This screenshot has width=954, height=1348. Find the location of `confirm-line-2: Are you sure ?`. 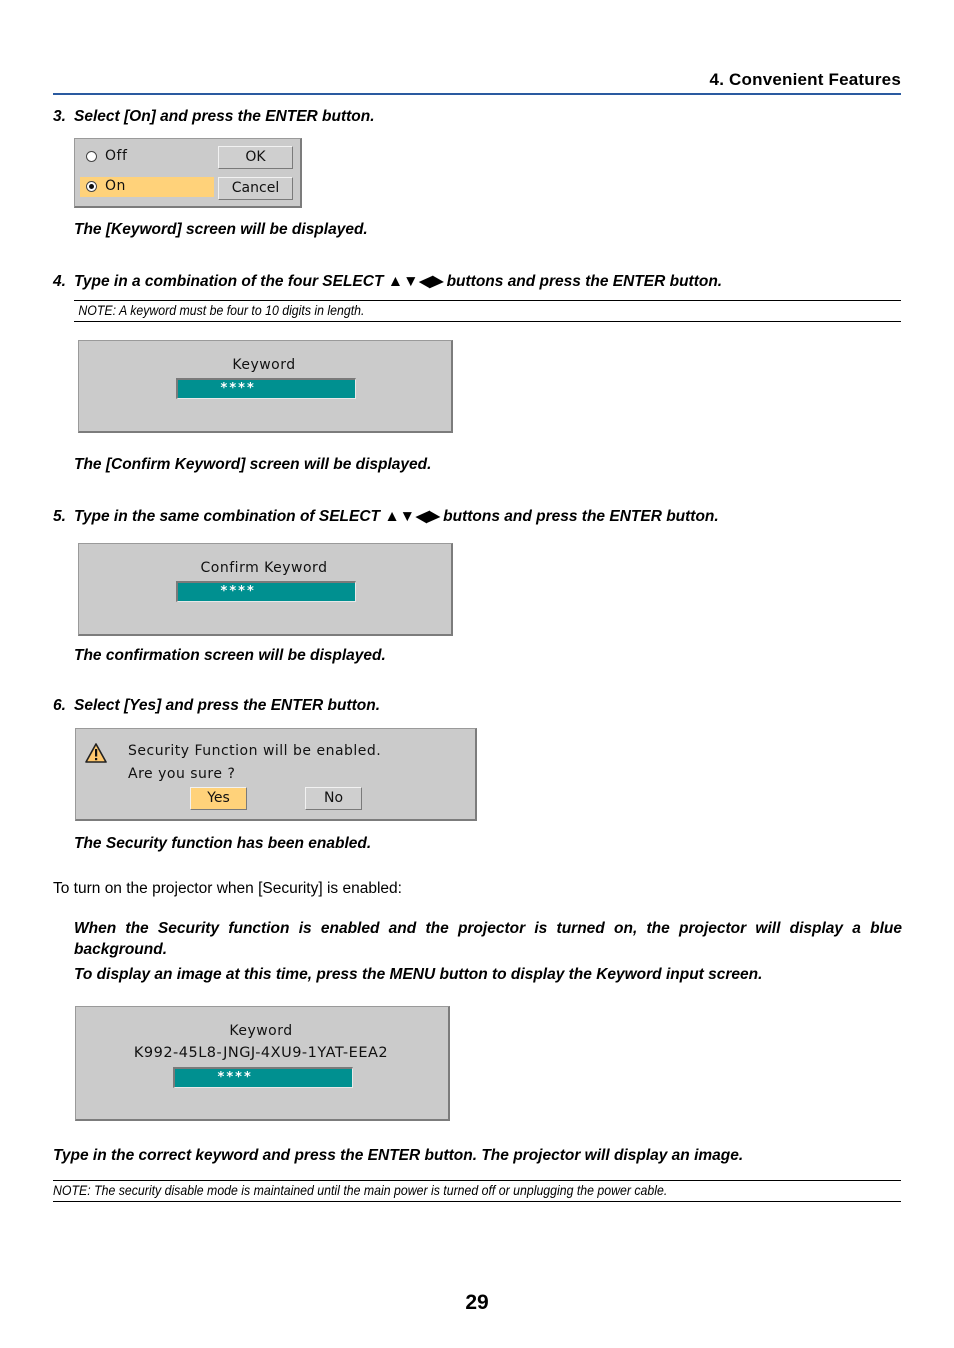

confirm-line-2: Are you sure ? is located at coordinates (182, 774).